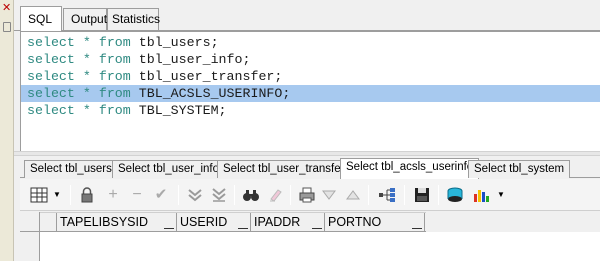 The width and height of the screenshot is (600, 261). Describe the element at coordinates (204, 222) in the screenshot. I see `column-header-label: USERID` at that location.